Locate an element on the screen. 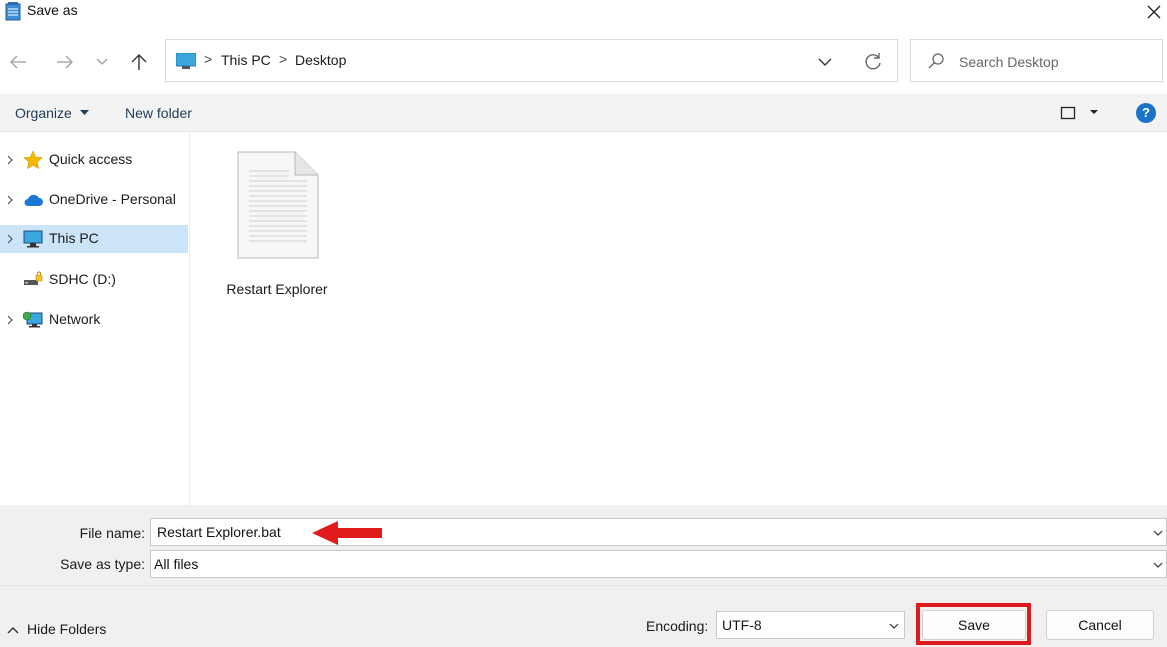 This screenshot has width=1167, height=647. title-bar: Save as is located at coordinates (583, 13).